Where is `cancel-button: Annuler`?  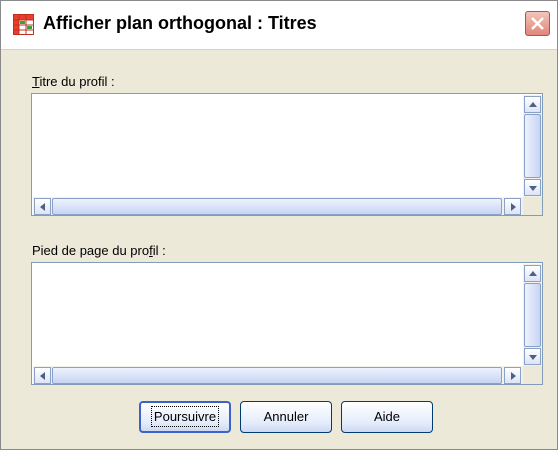 cancel-button: Annuler is located at coordinates (286, 417).